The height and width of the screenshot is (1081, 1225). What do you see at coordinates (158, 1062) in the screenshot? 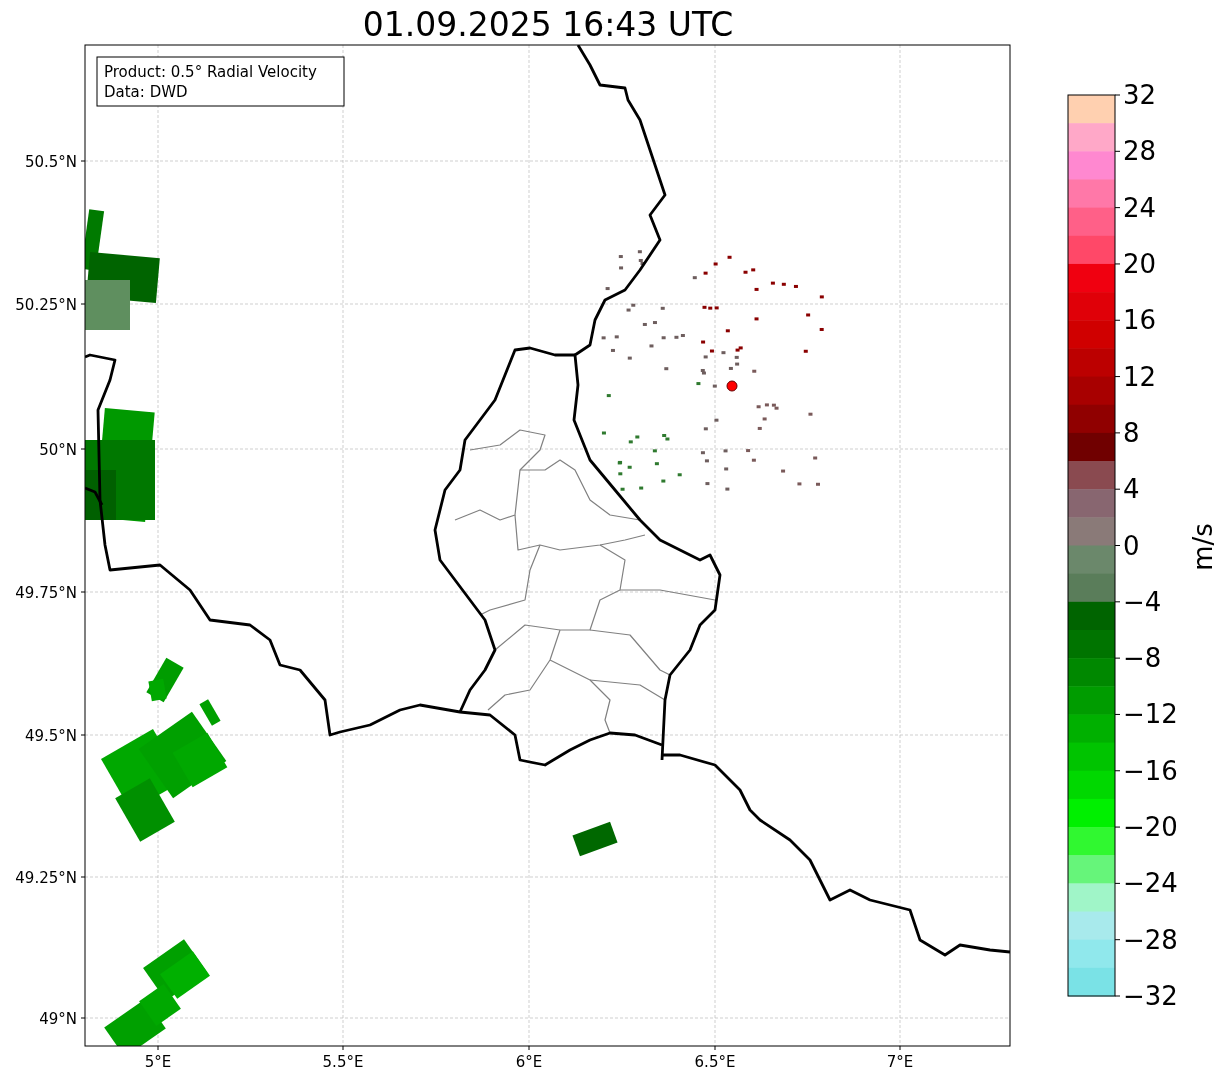
I see `tick-label: 5°E` at bounding box center [158, 1062].